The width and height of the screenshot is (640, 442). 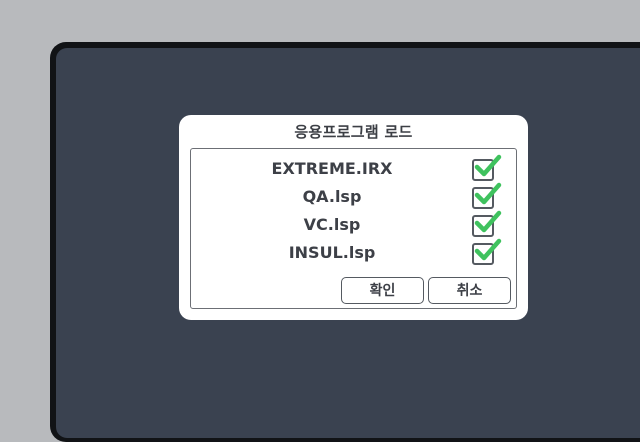 I want to click on list-item: INSUL.lsp, so click(x=353, y=252).